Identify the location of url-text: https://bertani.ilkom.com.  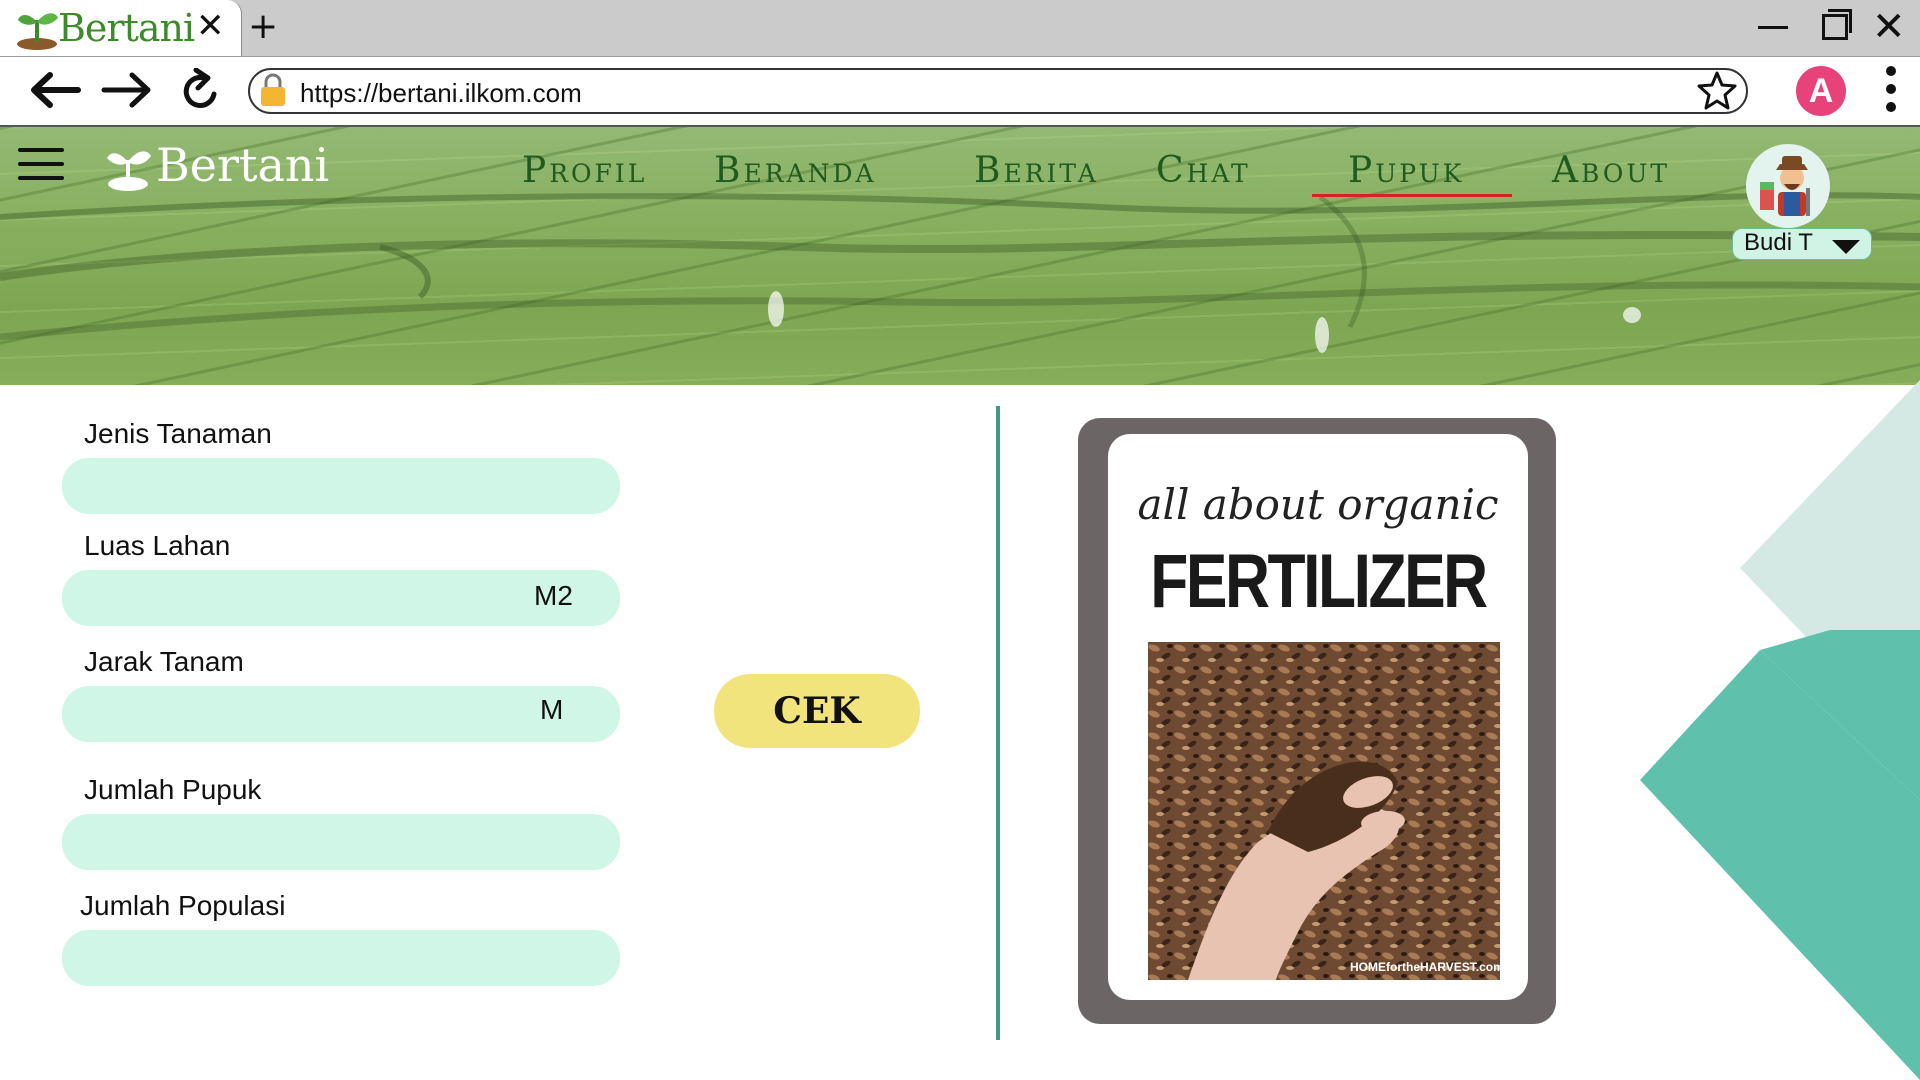
(441, 93).